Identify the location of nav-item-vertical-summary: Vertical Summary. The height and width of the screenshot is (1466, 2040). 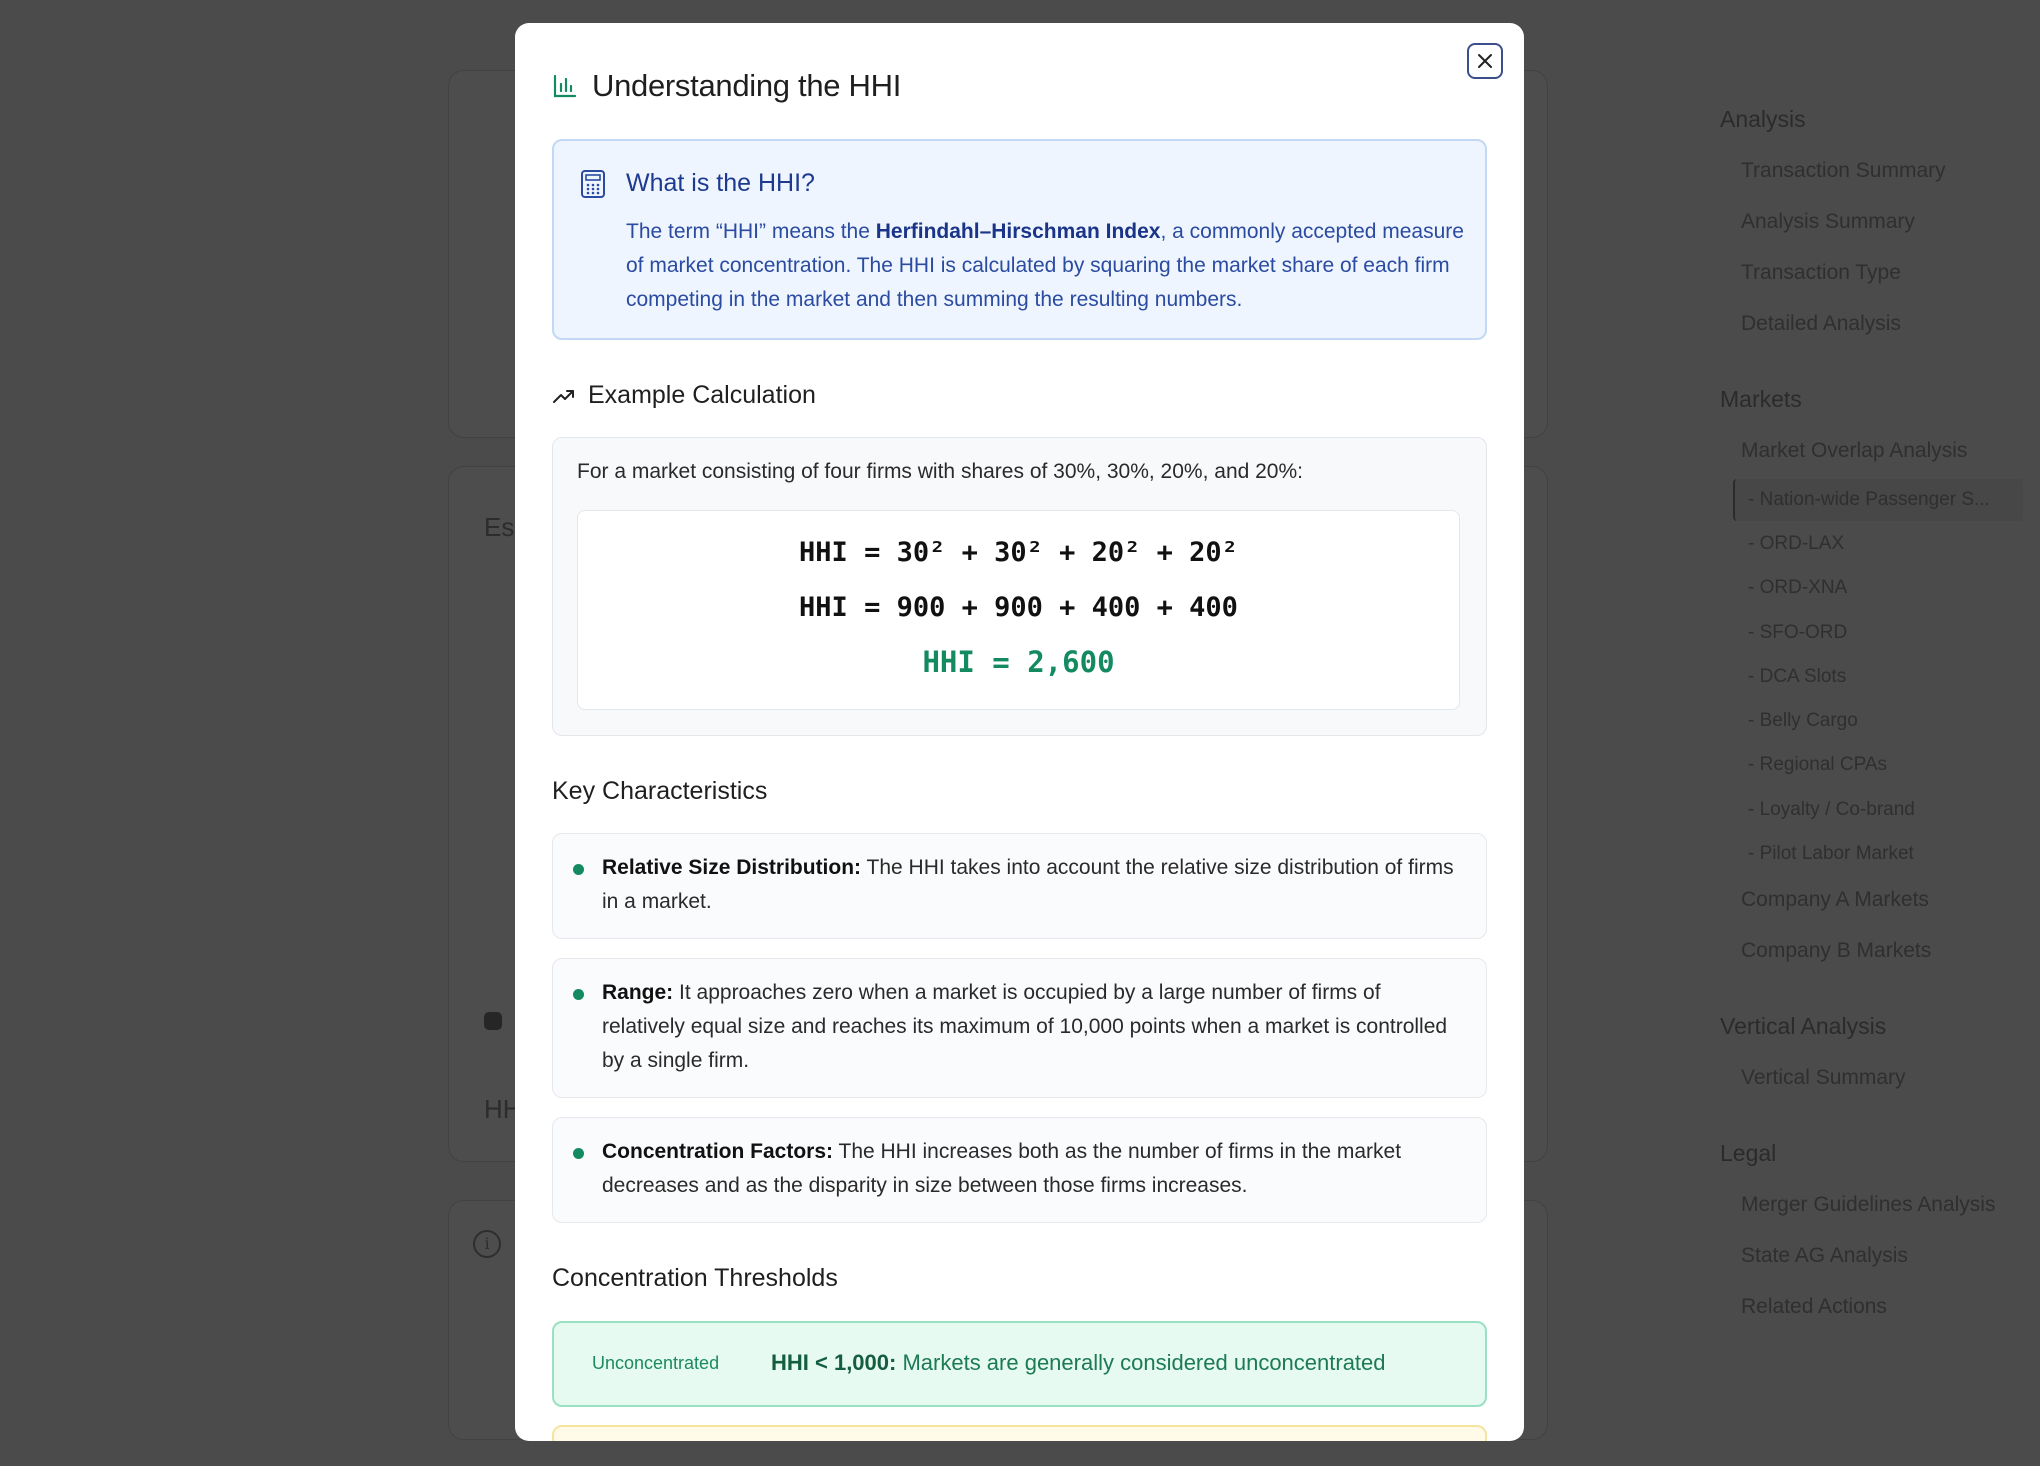
(1870, 1088).